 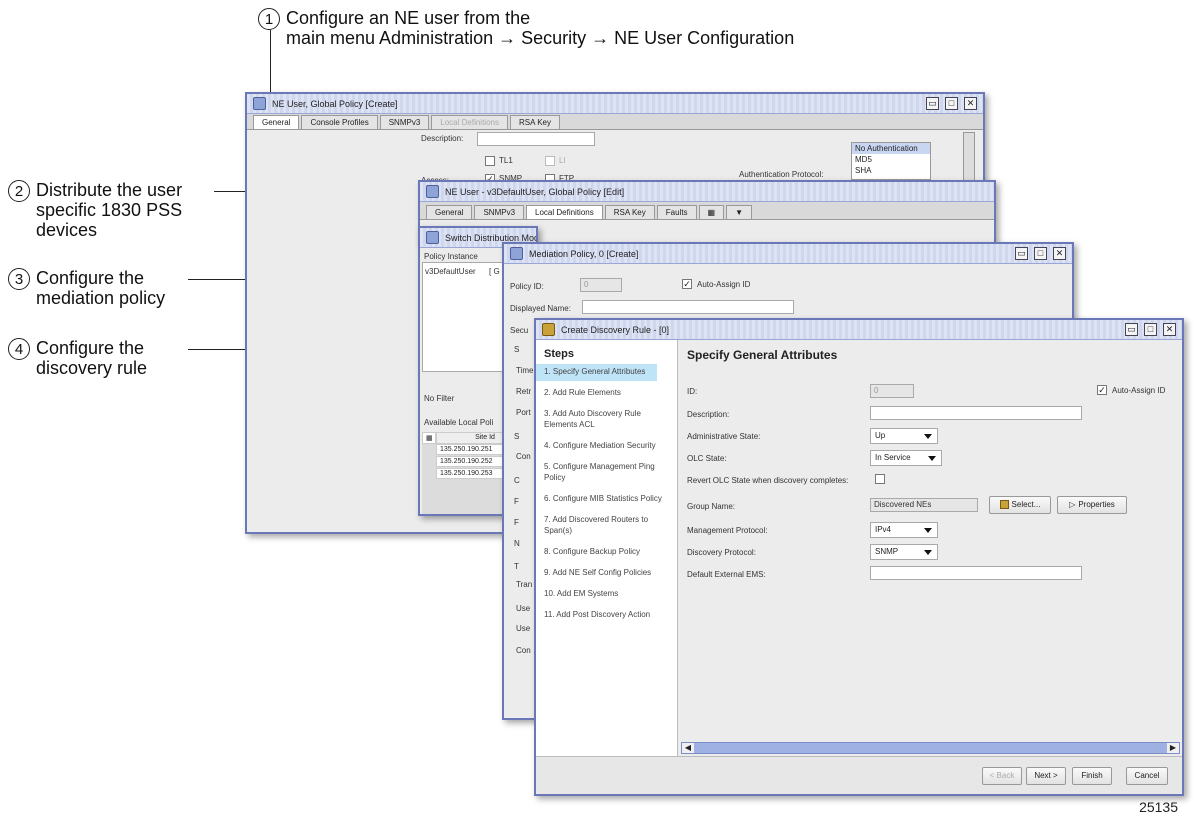 I want to click on wizard-step-4: 4. Configure Mediation Security, so click(x=606, y=446).